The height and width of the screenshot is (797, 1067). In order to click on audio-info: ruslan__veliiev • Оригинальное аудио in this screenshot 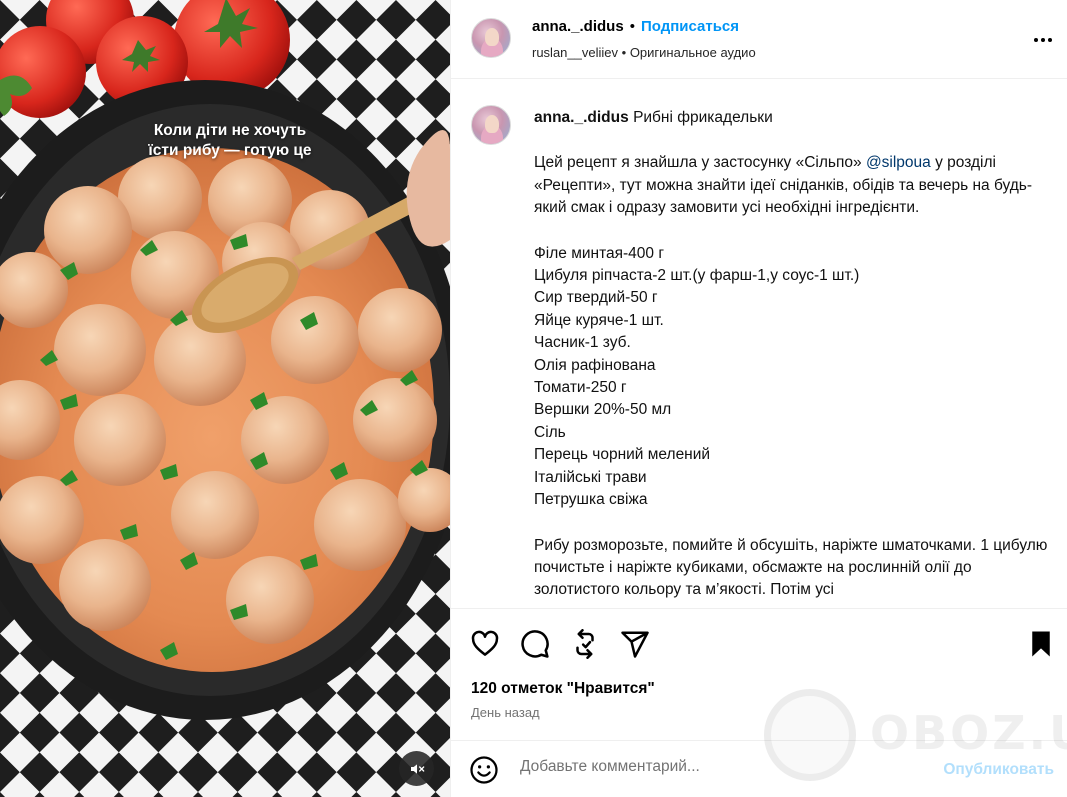, I will do `click(644, 52)`.